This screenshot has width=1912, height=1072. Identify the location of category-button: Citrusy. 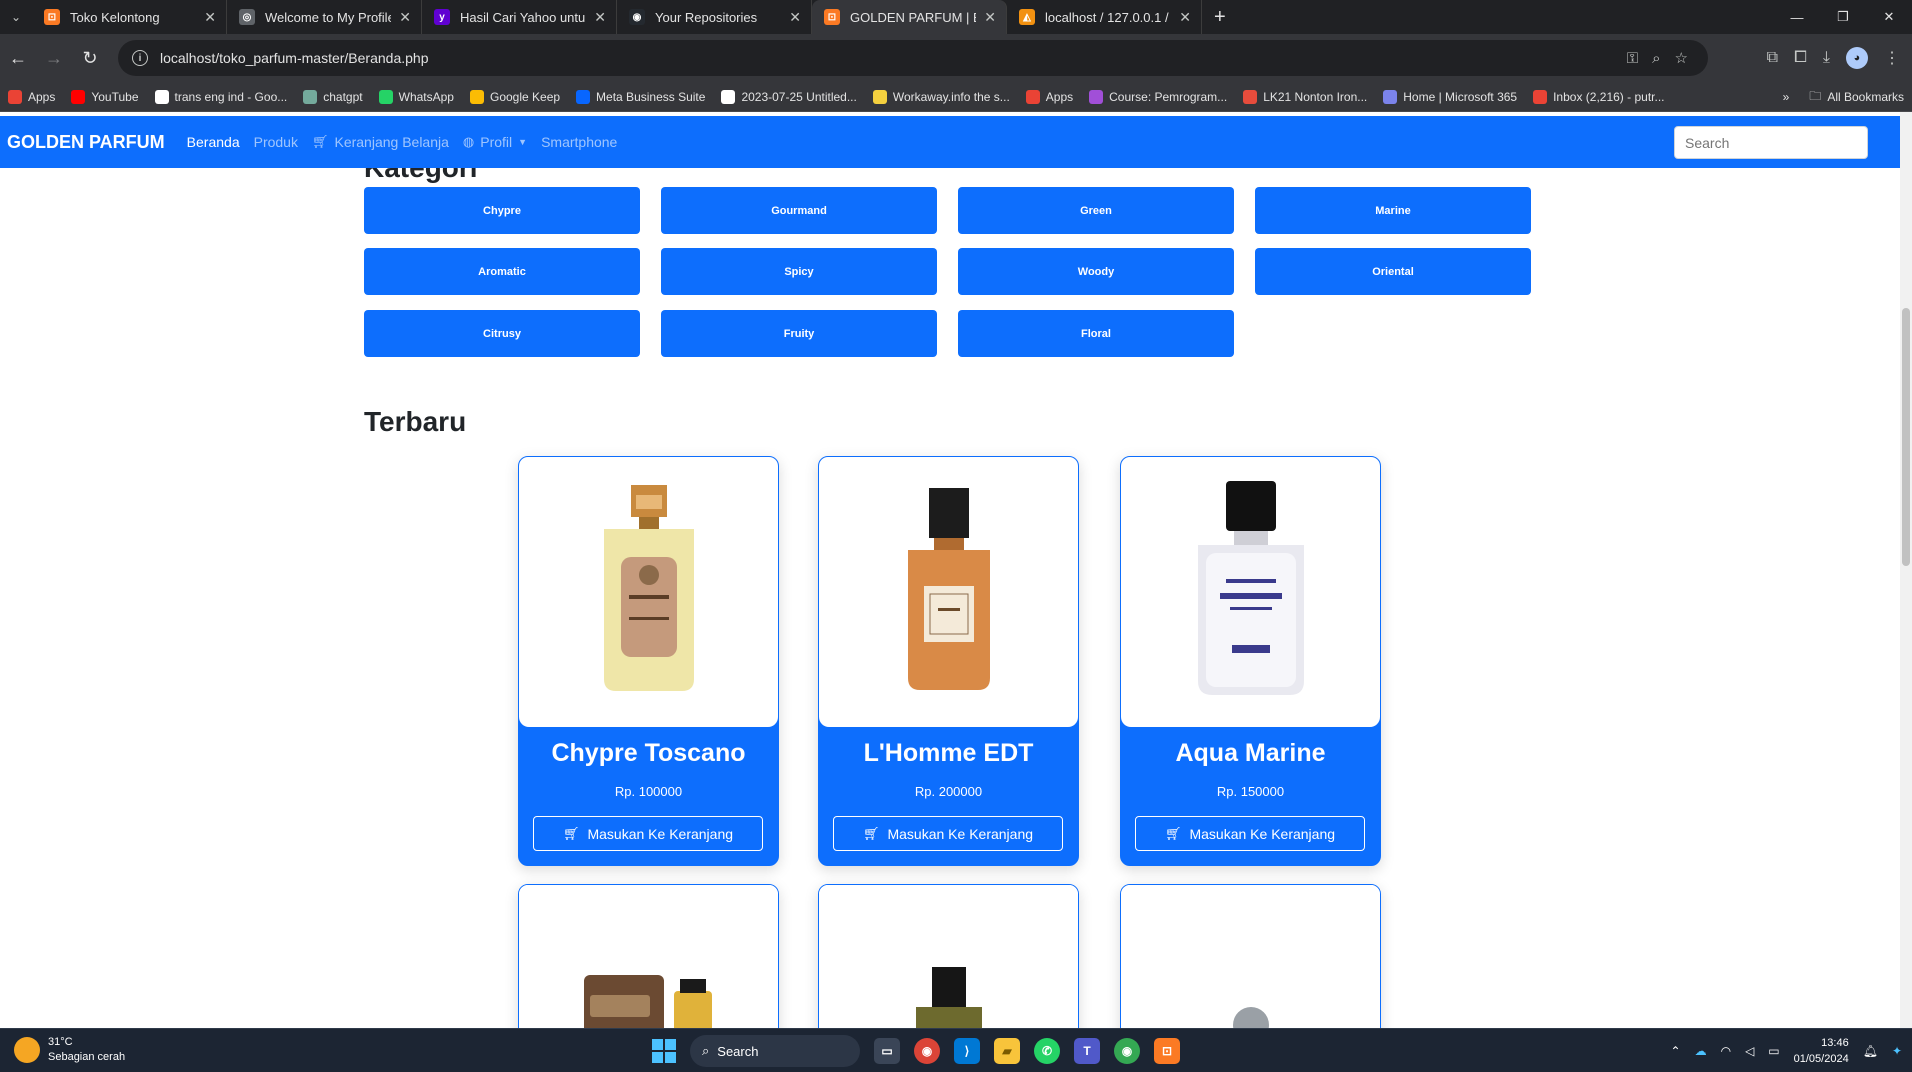
(502, 333).